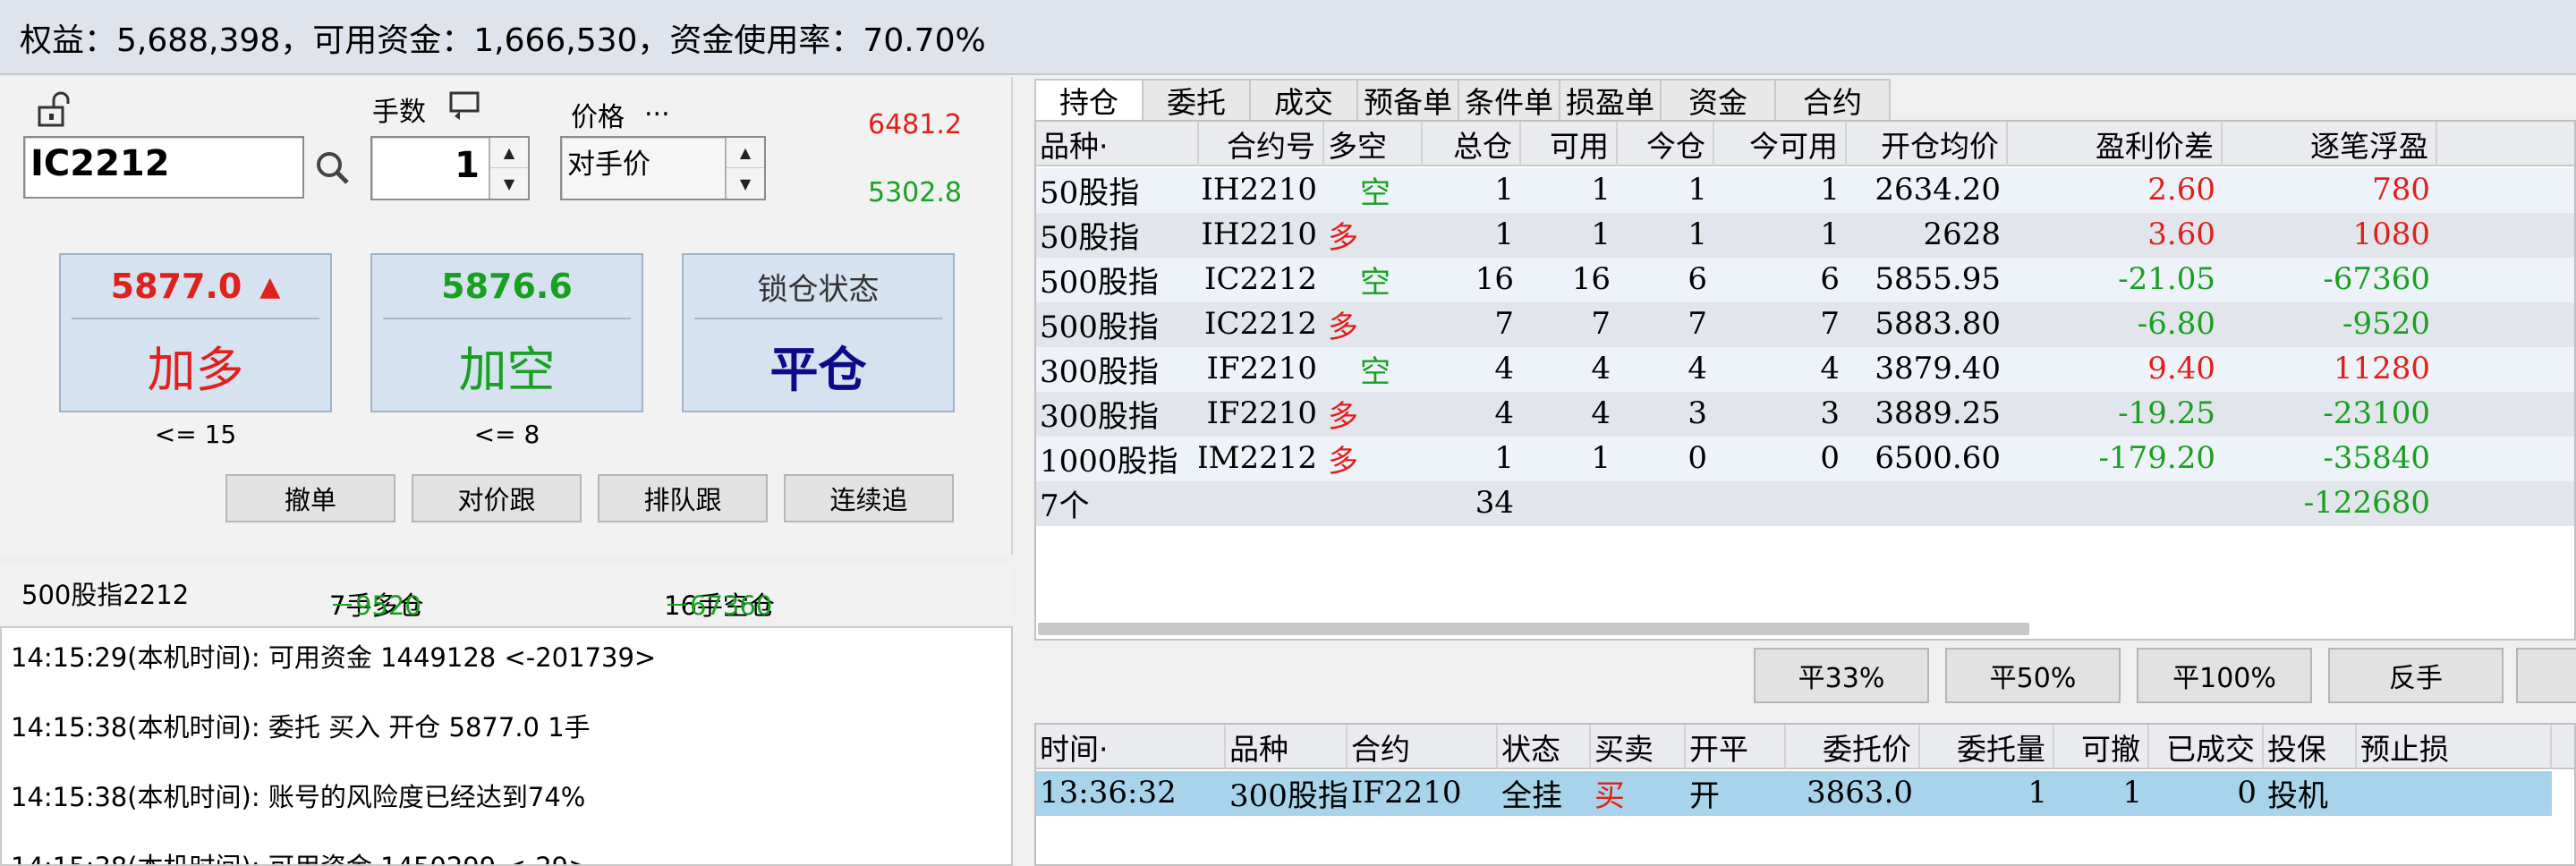 This screenshot has width=2576, height=866. I want to click on position-cell-price-diff: 2.60, so click(2181, 190).